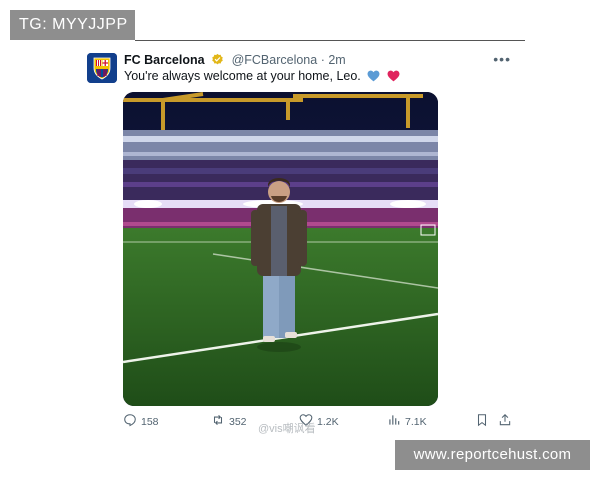 This screenshot has height=480, width=600. Describe the element at coordinates (336, 60) in the screenshot. I see `post-timestamp: 2m` at that location.